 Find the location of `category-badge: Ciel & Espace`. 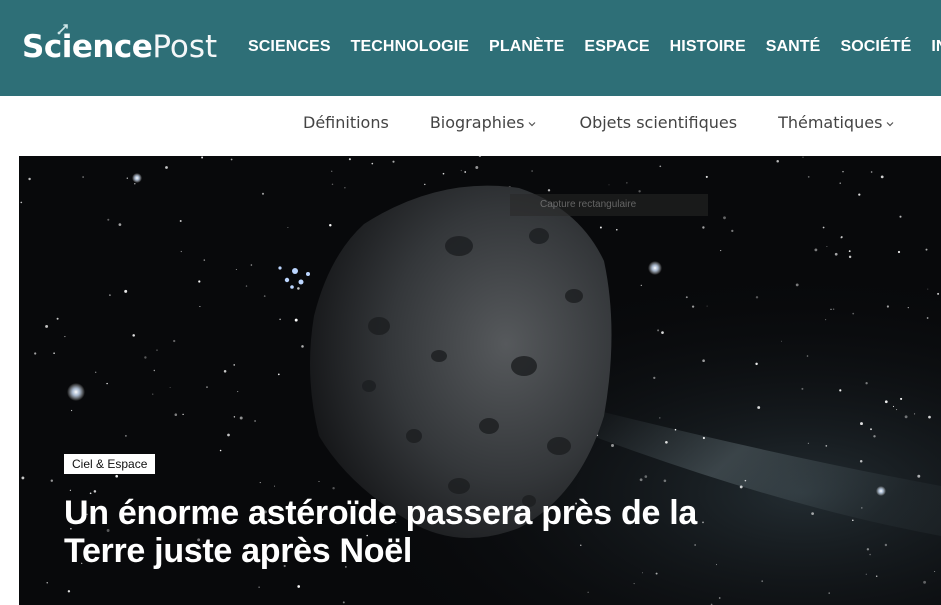

category-badge: Ciel & Espace is located at coordinates (110, 464).